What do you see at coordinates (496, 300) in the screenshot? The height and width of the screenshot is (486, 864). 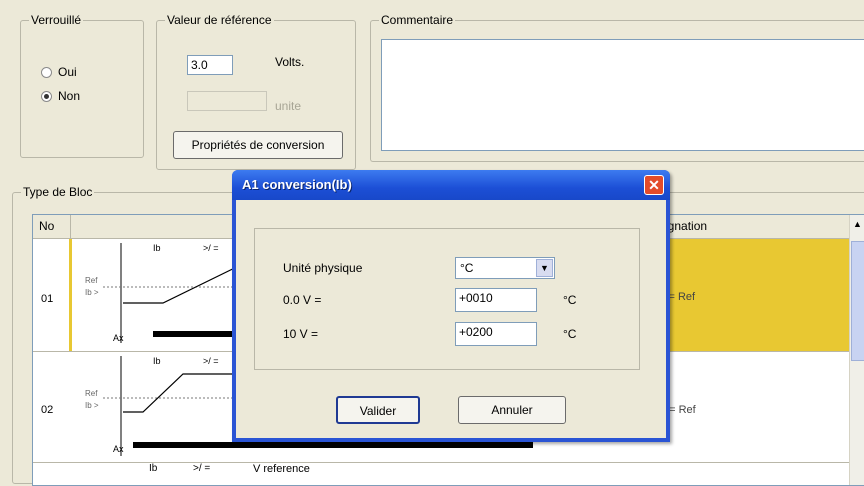 I see `v0-input: +0010` at bounding box center [496, 300].